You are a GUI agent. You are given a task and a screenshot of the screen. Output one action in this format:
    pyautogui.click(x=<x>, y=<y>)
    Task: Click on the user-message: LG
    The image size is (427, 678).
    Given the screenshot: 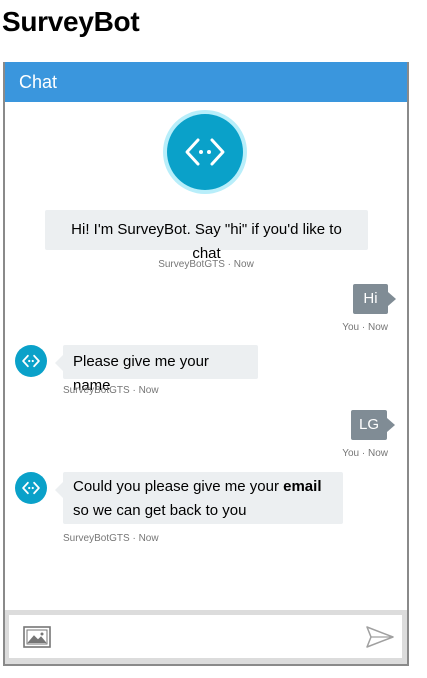 What is the action you would take?
    pyautogui.click(x=373, y=425)
    